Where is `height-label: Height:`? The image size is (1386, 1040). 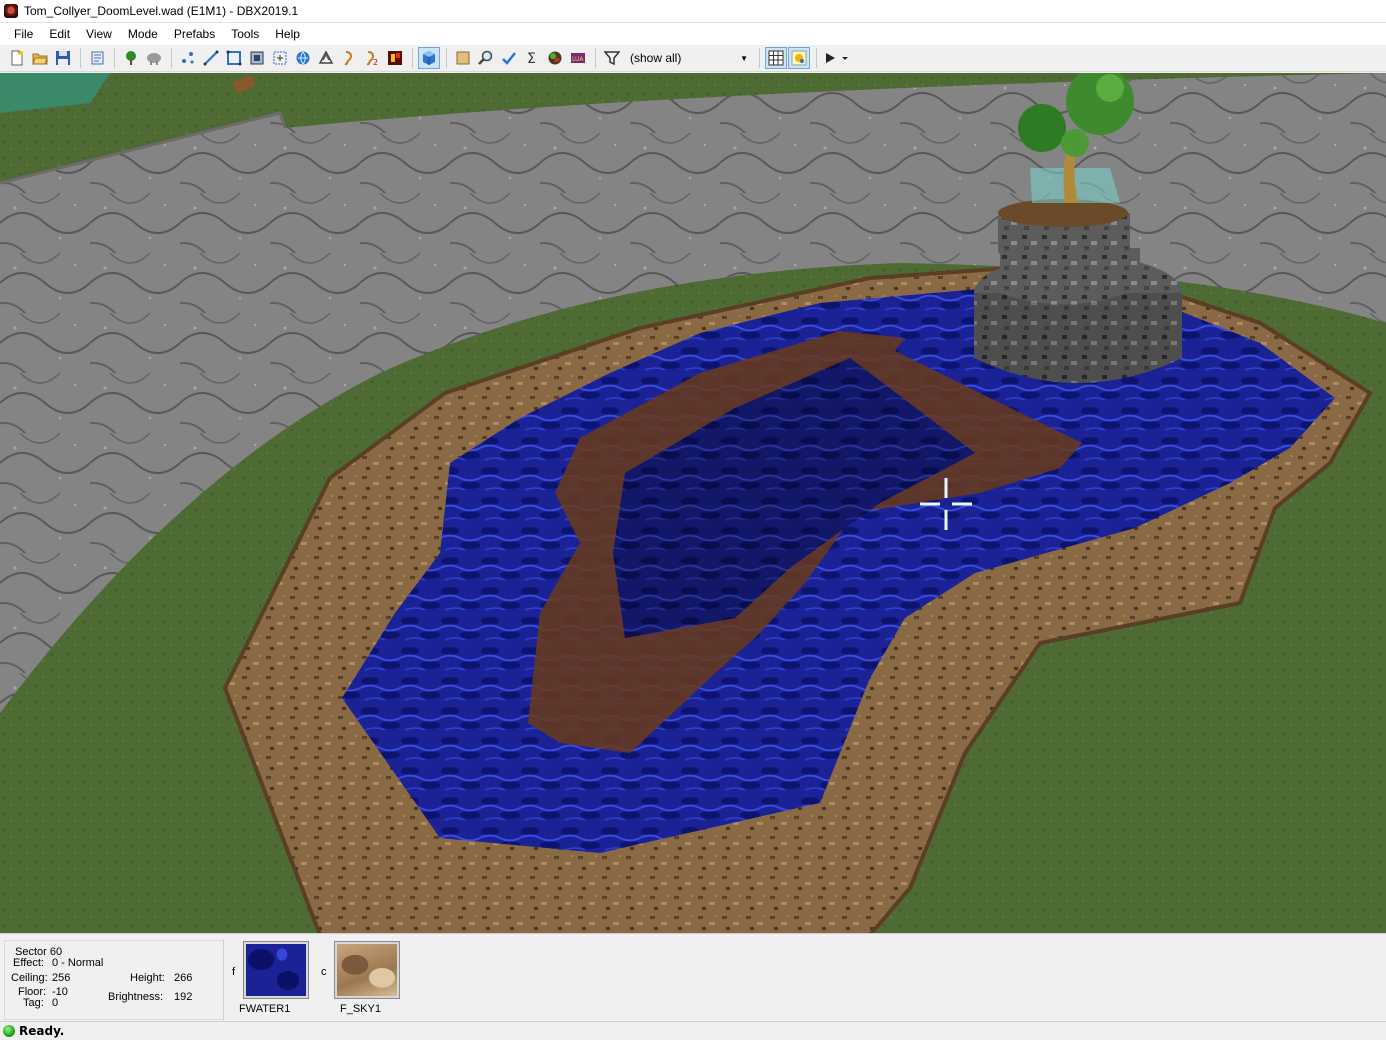 height-label: Height: is located at coordinates (147, 978).